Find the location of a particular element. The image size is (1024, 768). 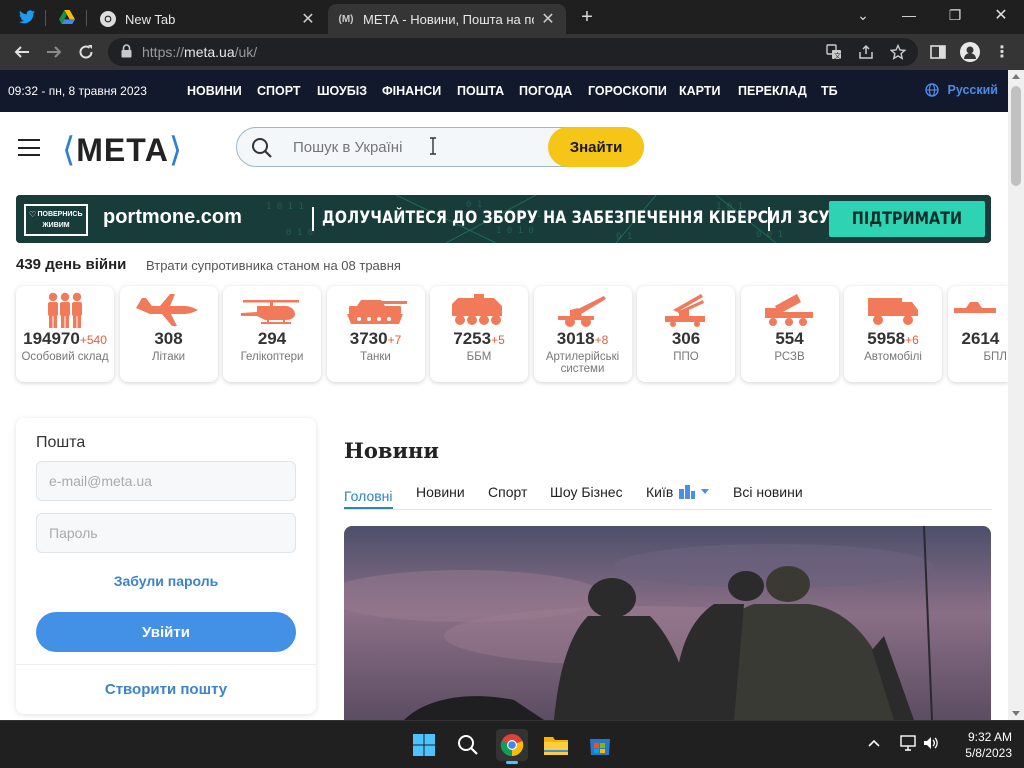

language-switch: Русский is located at coordinates (961, 90).